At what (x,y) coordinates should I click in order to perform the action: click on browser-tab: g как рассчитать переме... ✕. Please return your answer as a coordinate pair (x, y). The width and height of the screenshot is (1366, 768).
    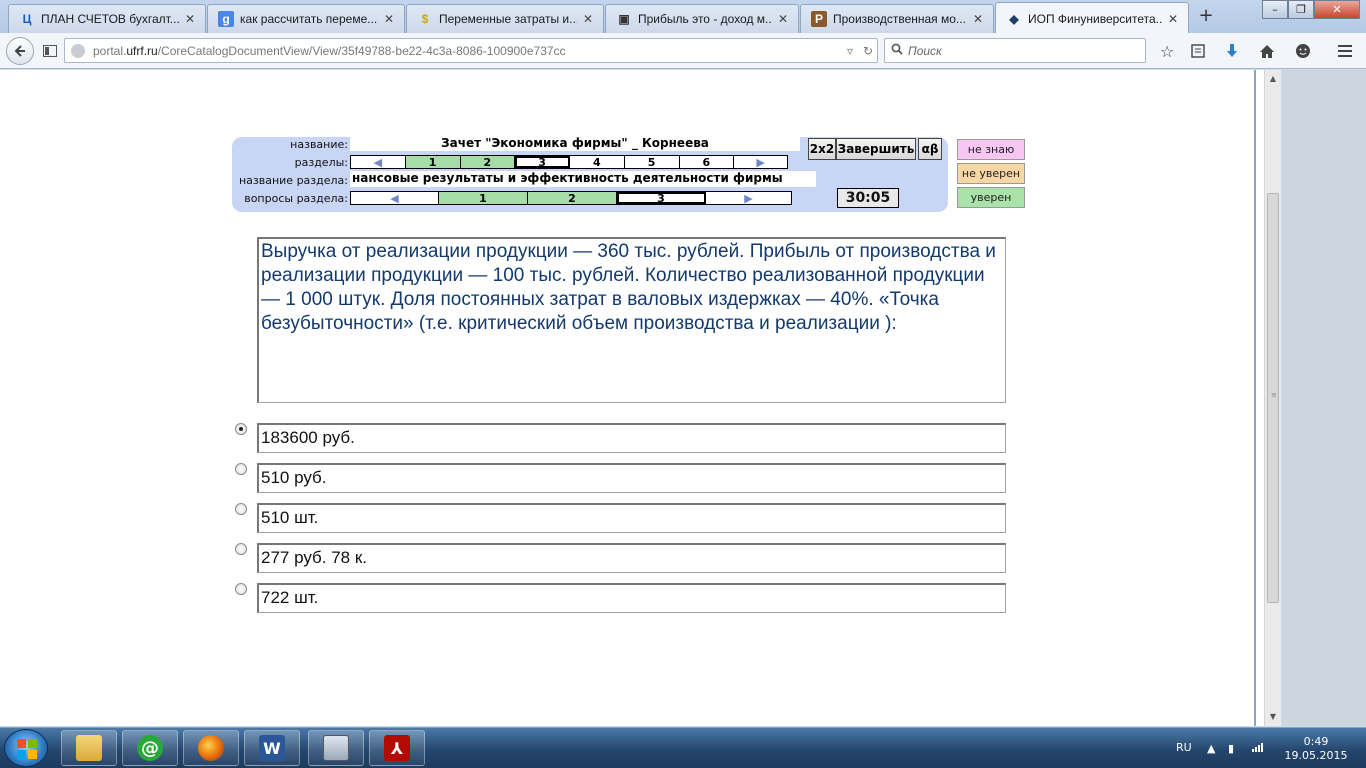
    Looking at the image, I should click on (306, 18).